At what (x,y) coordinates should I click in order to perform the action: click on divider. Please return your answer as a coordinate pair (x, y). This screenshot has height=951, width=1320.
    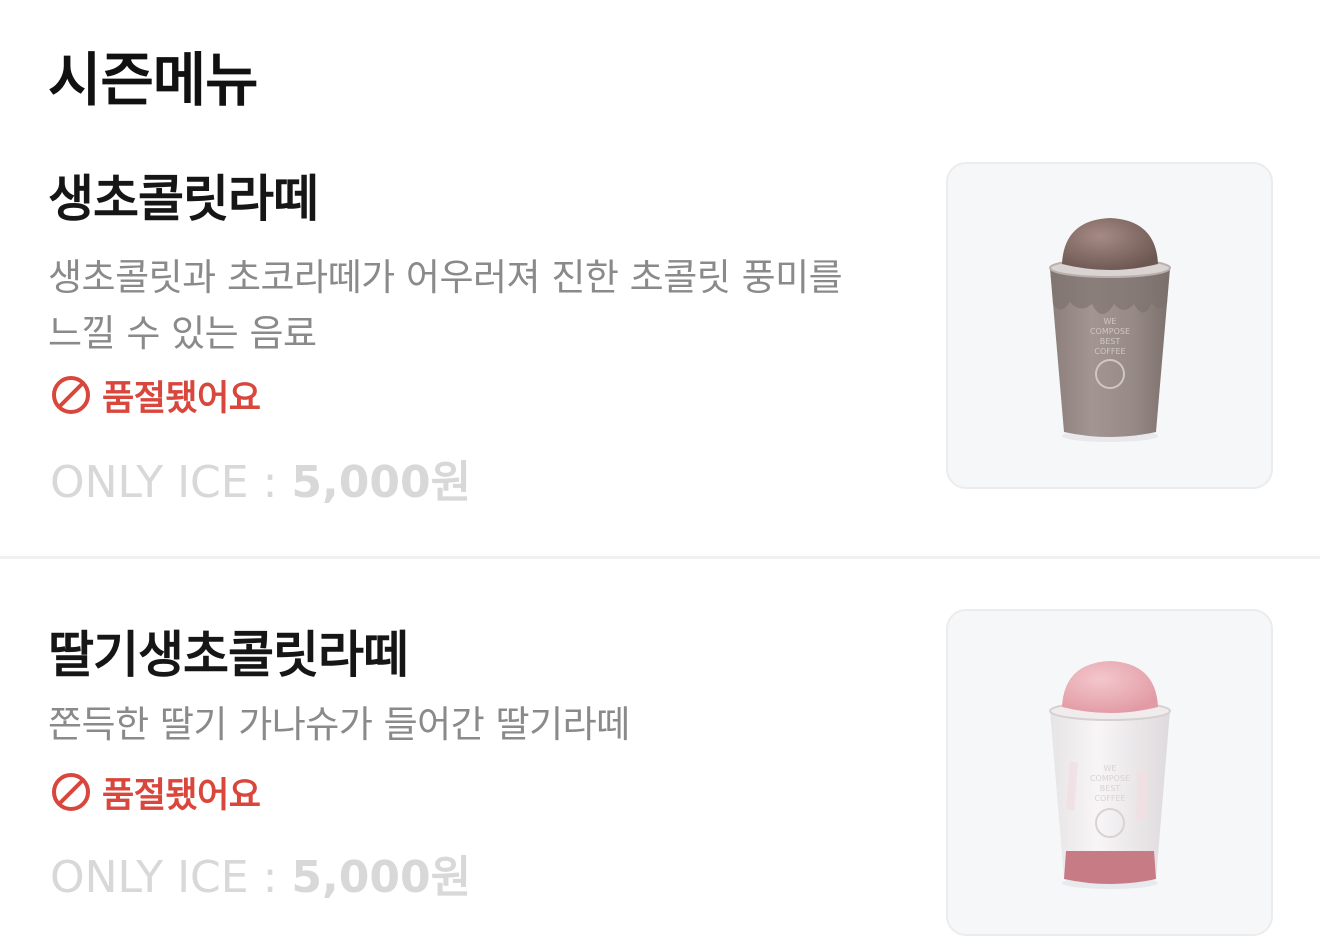
    Looking at the image, I should click on (660, 557).